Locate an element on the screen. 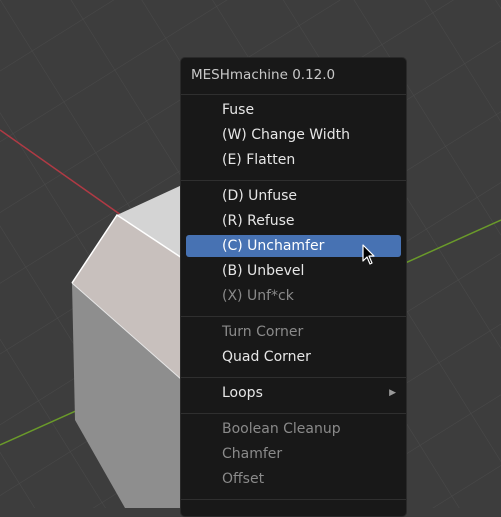 This screenshot has width=501, height=517. mouse-pointer-icon is located at coordinates (368, 254).